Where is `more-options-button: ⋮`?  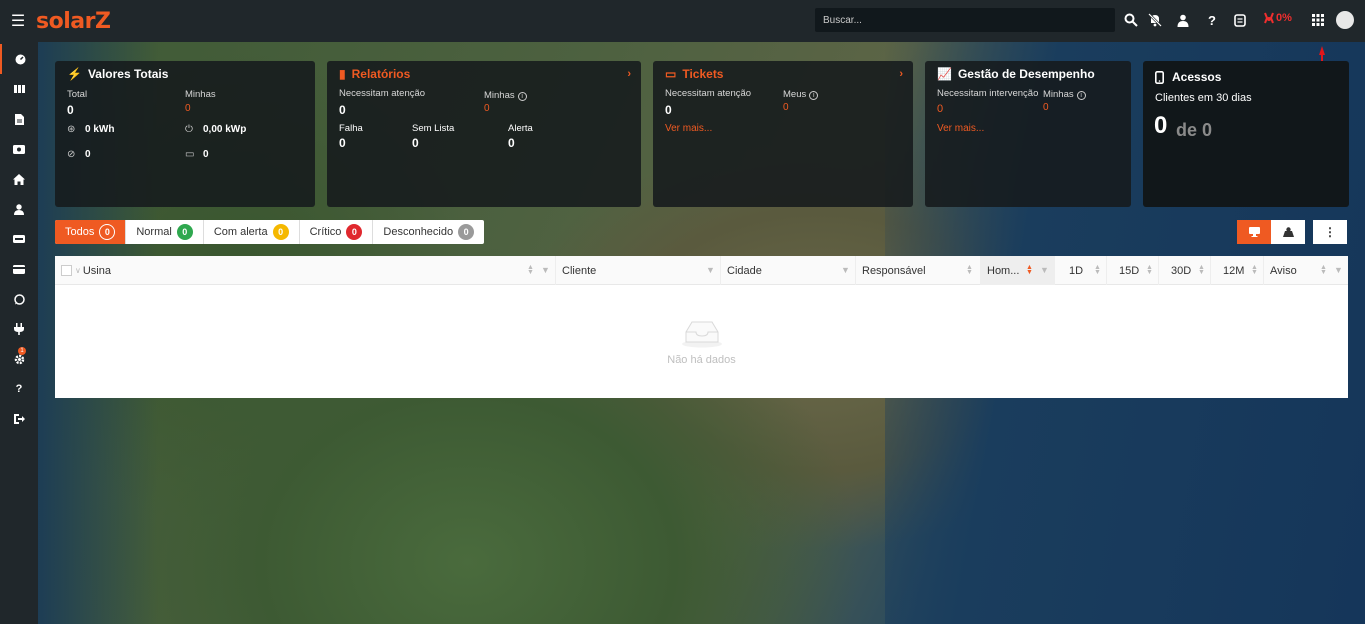 more-options-button: ⋮ is located at coordinates (1330, 232).